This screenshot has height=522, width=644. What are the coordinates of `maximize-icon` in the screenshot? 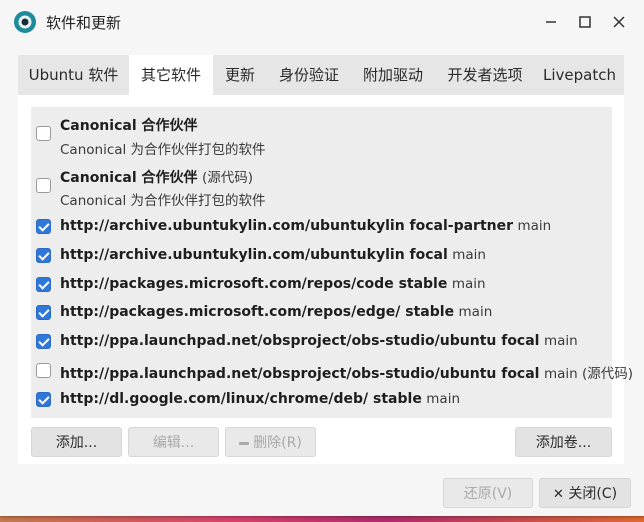 It's located at (585, 22).